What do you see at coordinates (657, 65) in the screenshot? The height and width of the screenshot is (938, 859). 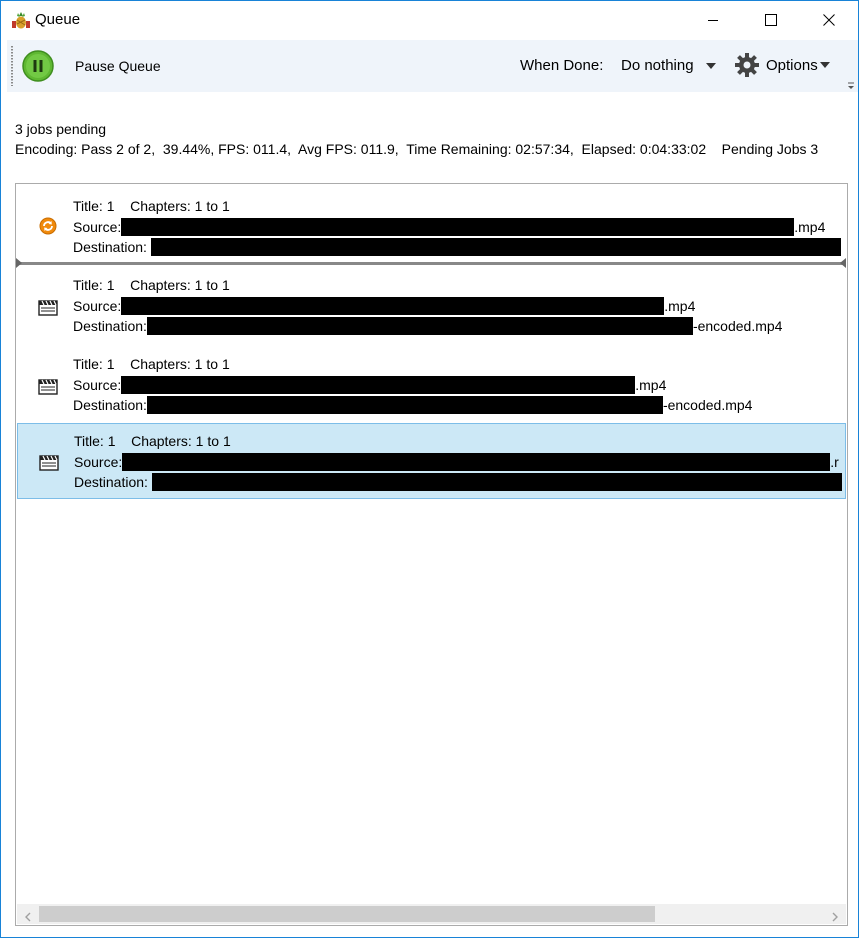 I see `when-done-value: Do nothing` at bounding box center [657, 65].